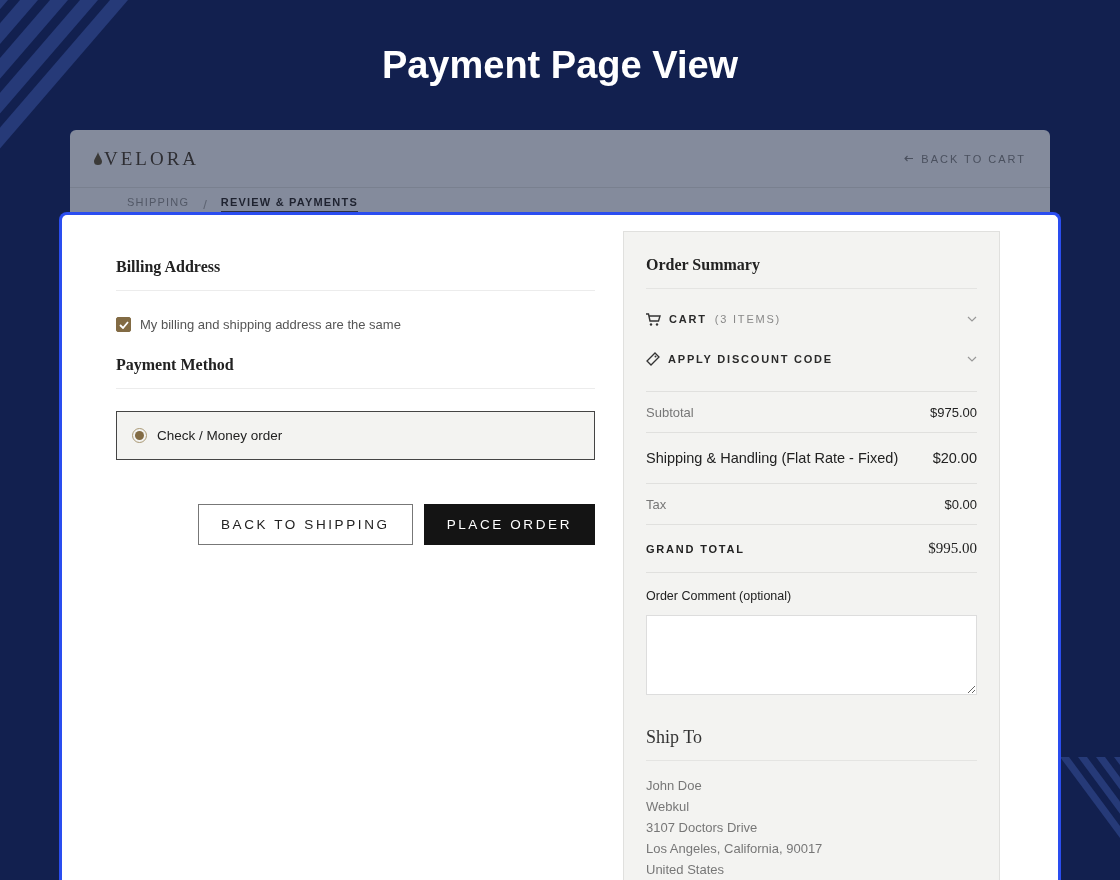 The height and width of the screenshot is (880, 1120). What do you see at coordinates (98, 158) in the screenshot?
I see `drop-icon` at bounding box center [98, 158].